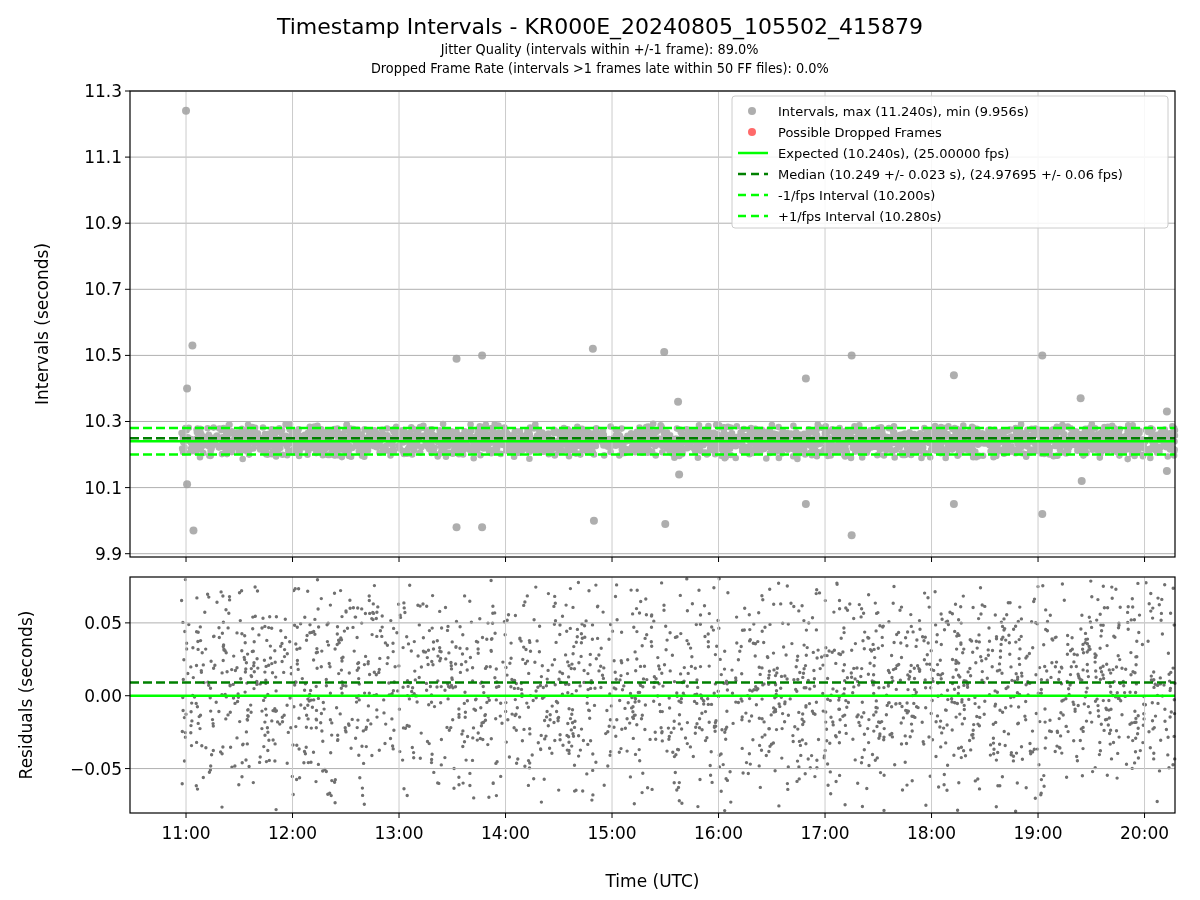 This screenshot has height=900, width=1200. I want to click on x-tick-label: 18:00, so click(932, 833).